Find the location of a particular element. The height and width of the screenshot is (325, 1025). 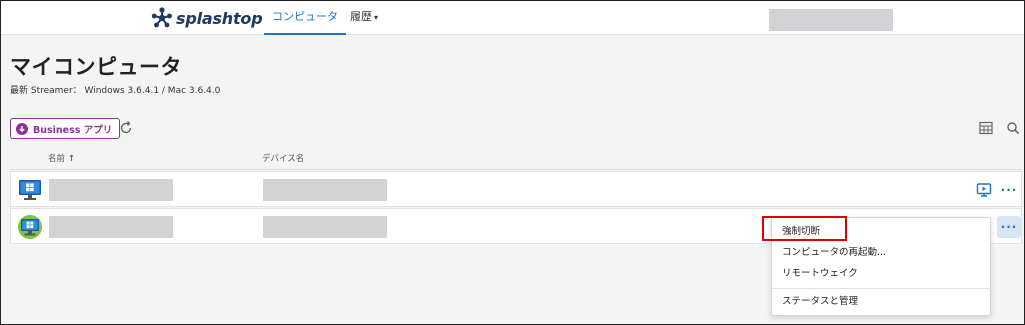

windows-computer-offline-icon is located at coordinates (30, 227).